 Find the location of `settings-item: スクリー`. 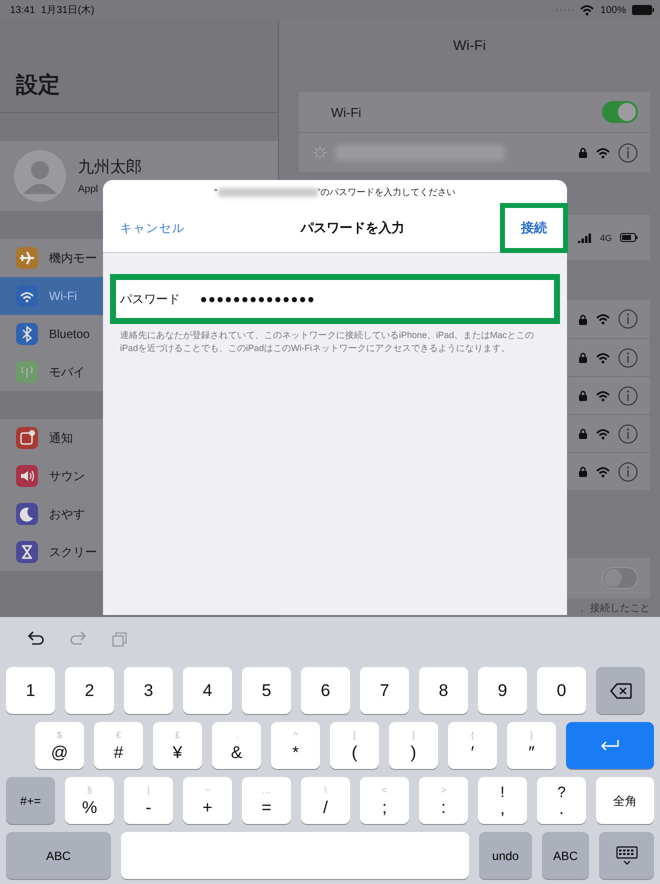

settings-item: スクリー is located at coordinates (51, 552).